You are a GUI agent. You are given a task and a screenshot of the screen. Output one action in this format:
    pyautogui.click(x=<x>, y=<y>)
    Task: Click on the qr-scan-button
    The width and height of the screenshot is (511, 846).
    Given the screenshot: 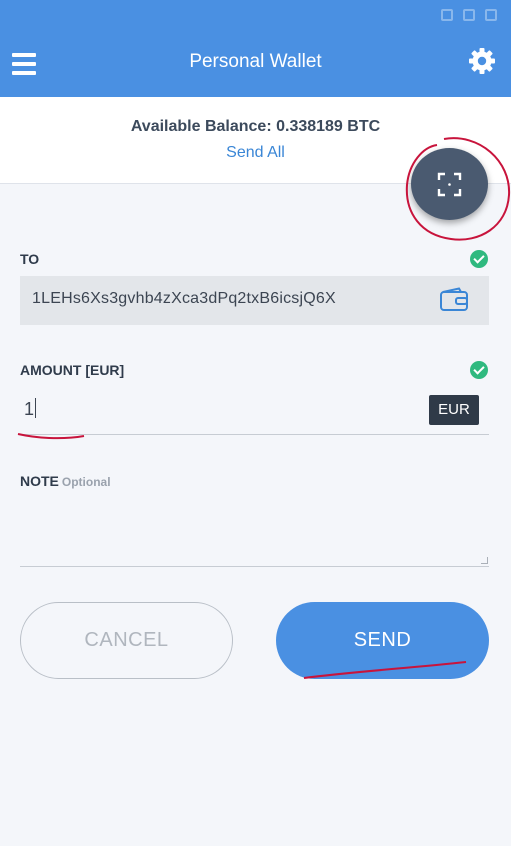 What is the action you would take?
    pyautogui.click(x=449, y=184)
    